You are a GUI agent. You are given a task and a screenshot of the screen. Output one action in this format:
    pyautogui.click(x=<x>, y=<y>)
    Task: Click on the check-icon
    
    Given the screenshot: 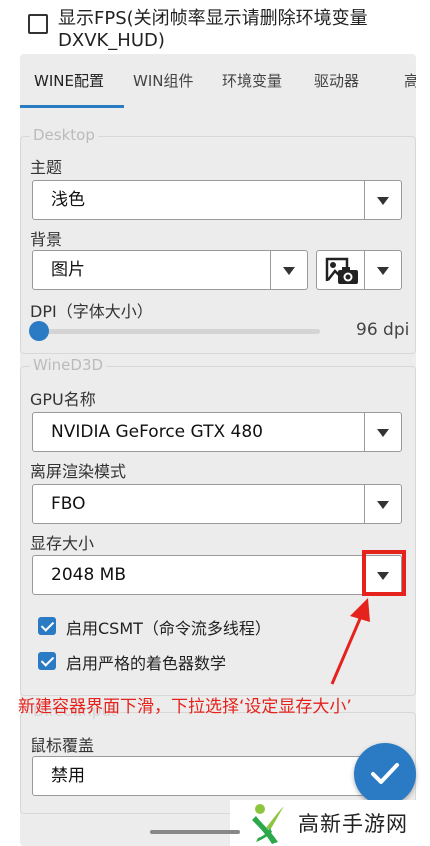 What is the action you would take?
    pyautogui.click(x=385, y=773)
    